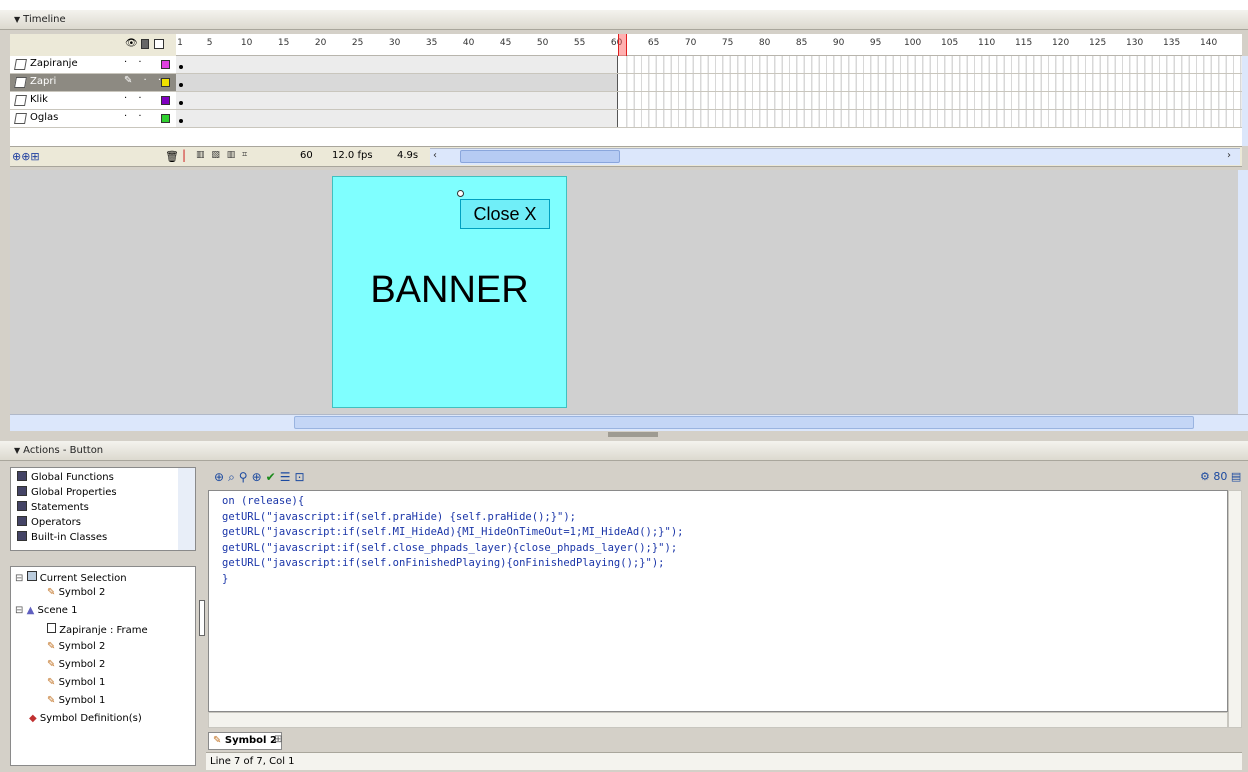  I want to click on code-hscroll, so click(718, 720).